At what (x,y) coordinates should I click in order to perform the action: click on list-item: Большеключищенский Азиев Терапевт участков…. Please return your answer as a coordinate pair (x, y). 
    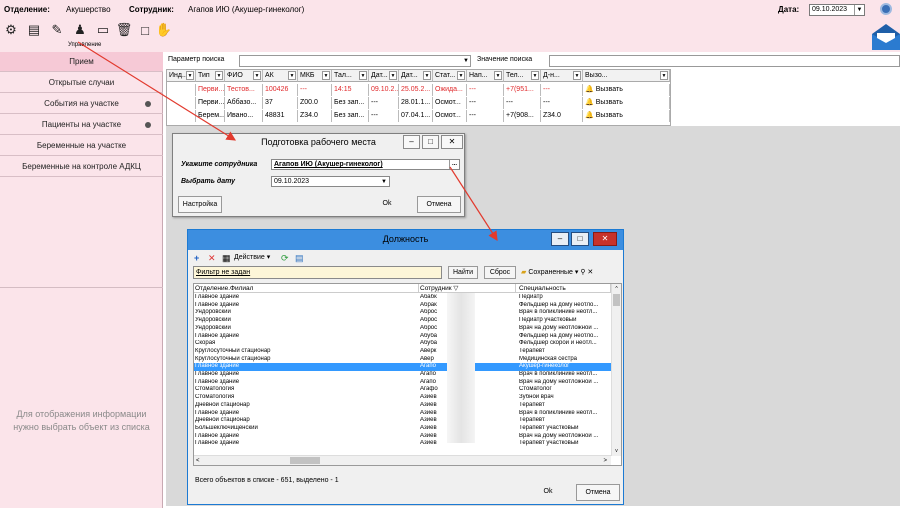
    Looking at the image, I should click on (402, 428).